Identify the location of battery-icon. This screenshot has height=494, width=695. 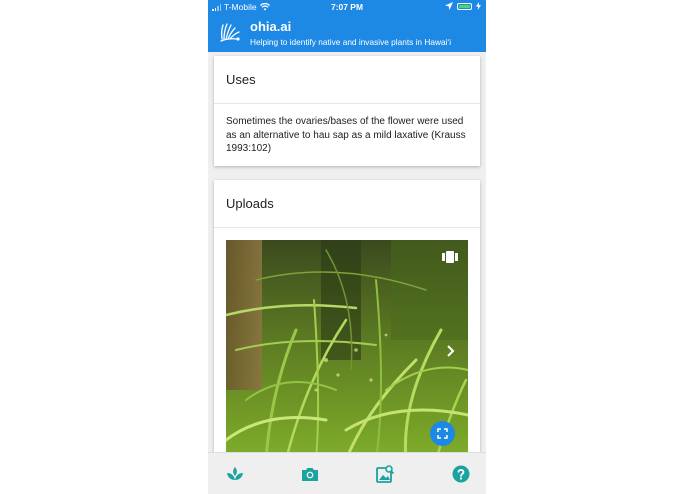
(464, 6).